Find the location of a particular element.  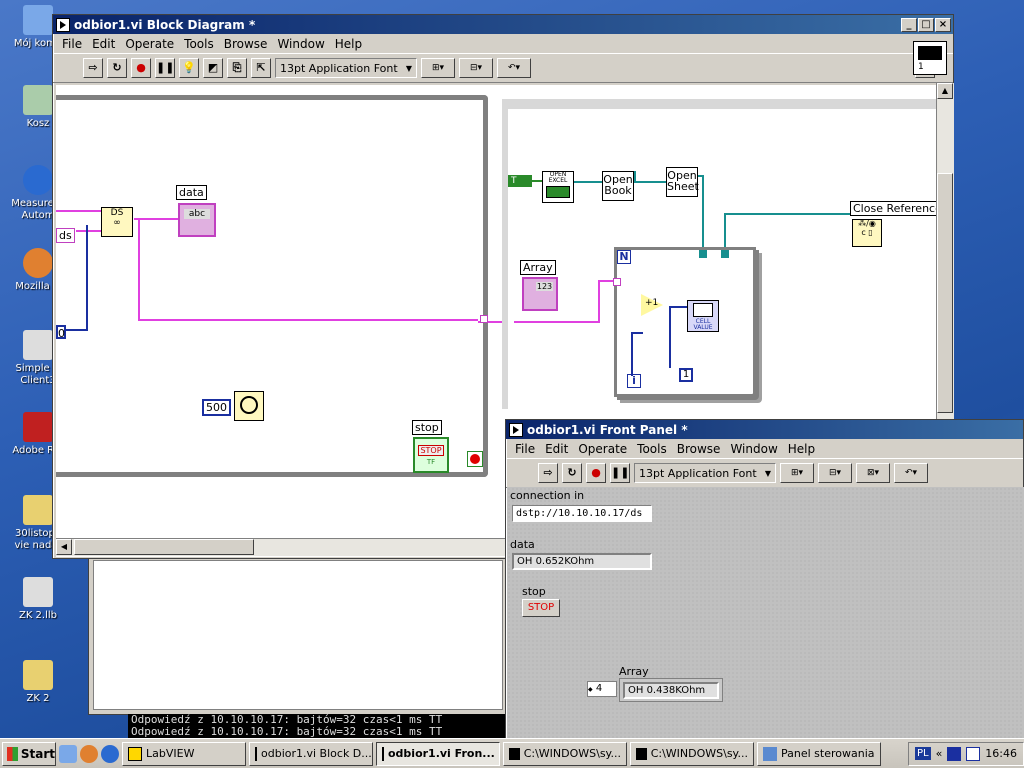

highlight-execution-icon: 💡 is located at coordinates (189, 68).